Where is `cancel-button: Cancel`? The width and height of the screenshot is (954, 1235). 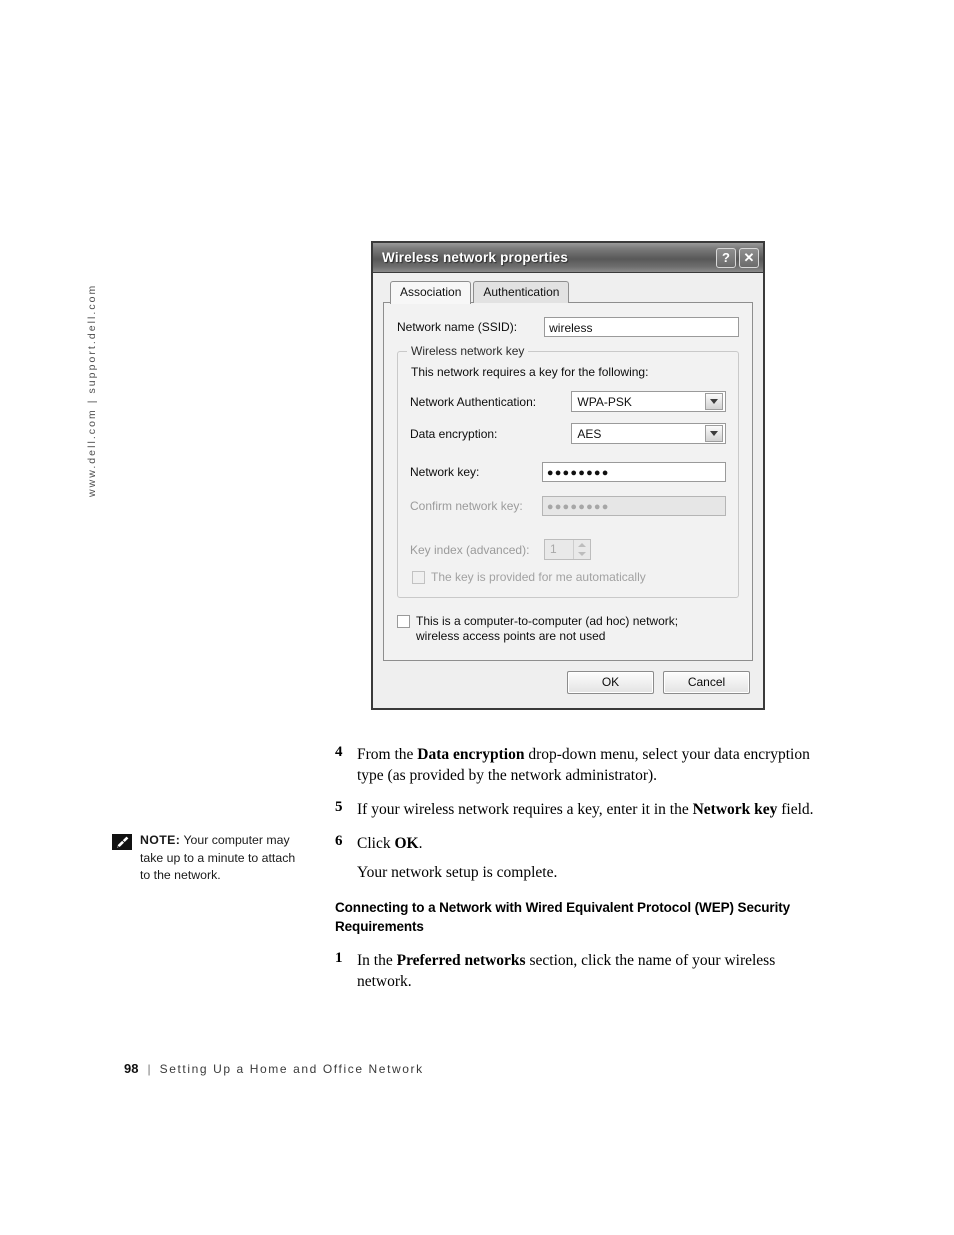 cancel-button: Cancel is located at coordinates (706, 682).